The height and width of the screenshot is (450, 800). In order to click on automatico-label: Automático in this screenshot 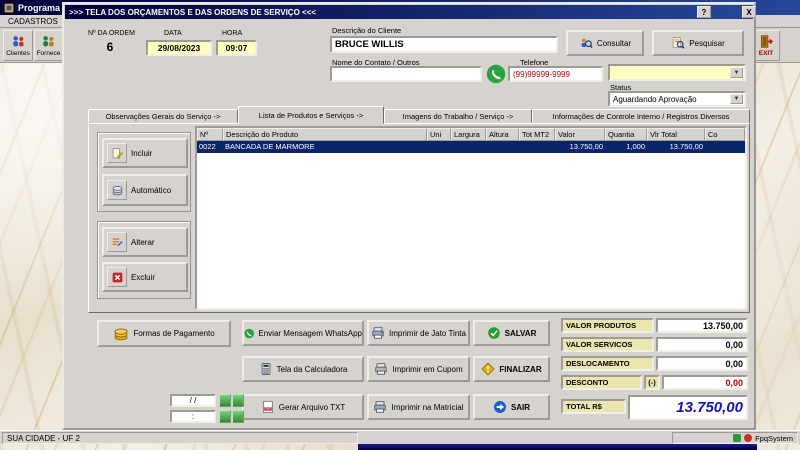, I will do `click(151, 190)`.